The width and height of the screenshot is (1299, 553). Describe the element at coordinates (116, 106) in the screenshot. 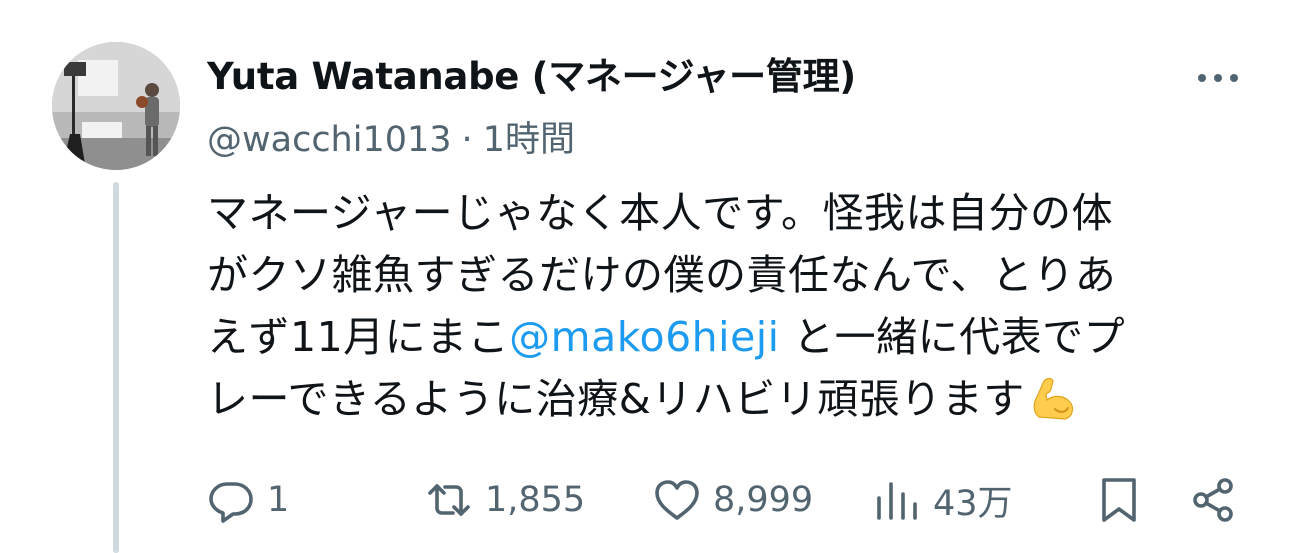

I see `avatar` at that location.